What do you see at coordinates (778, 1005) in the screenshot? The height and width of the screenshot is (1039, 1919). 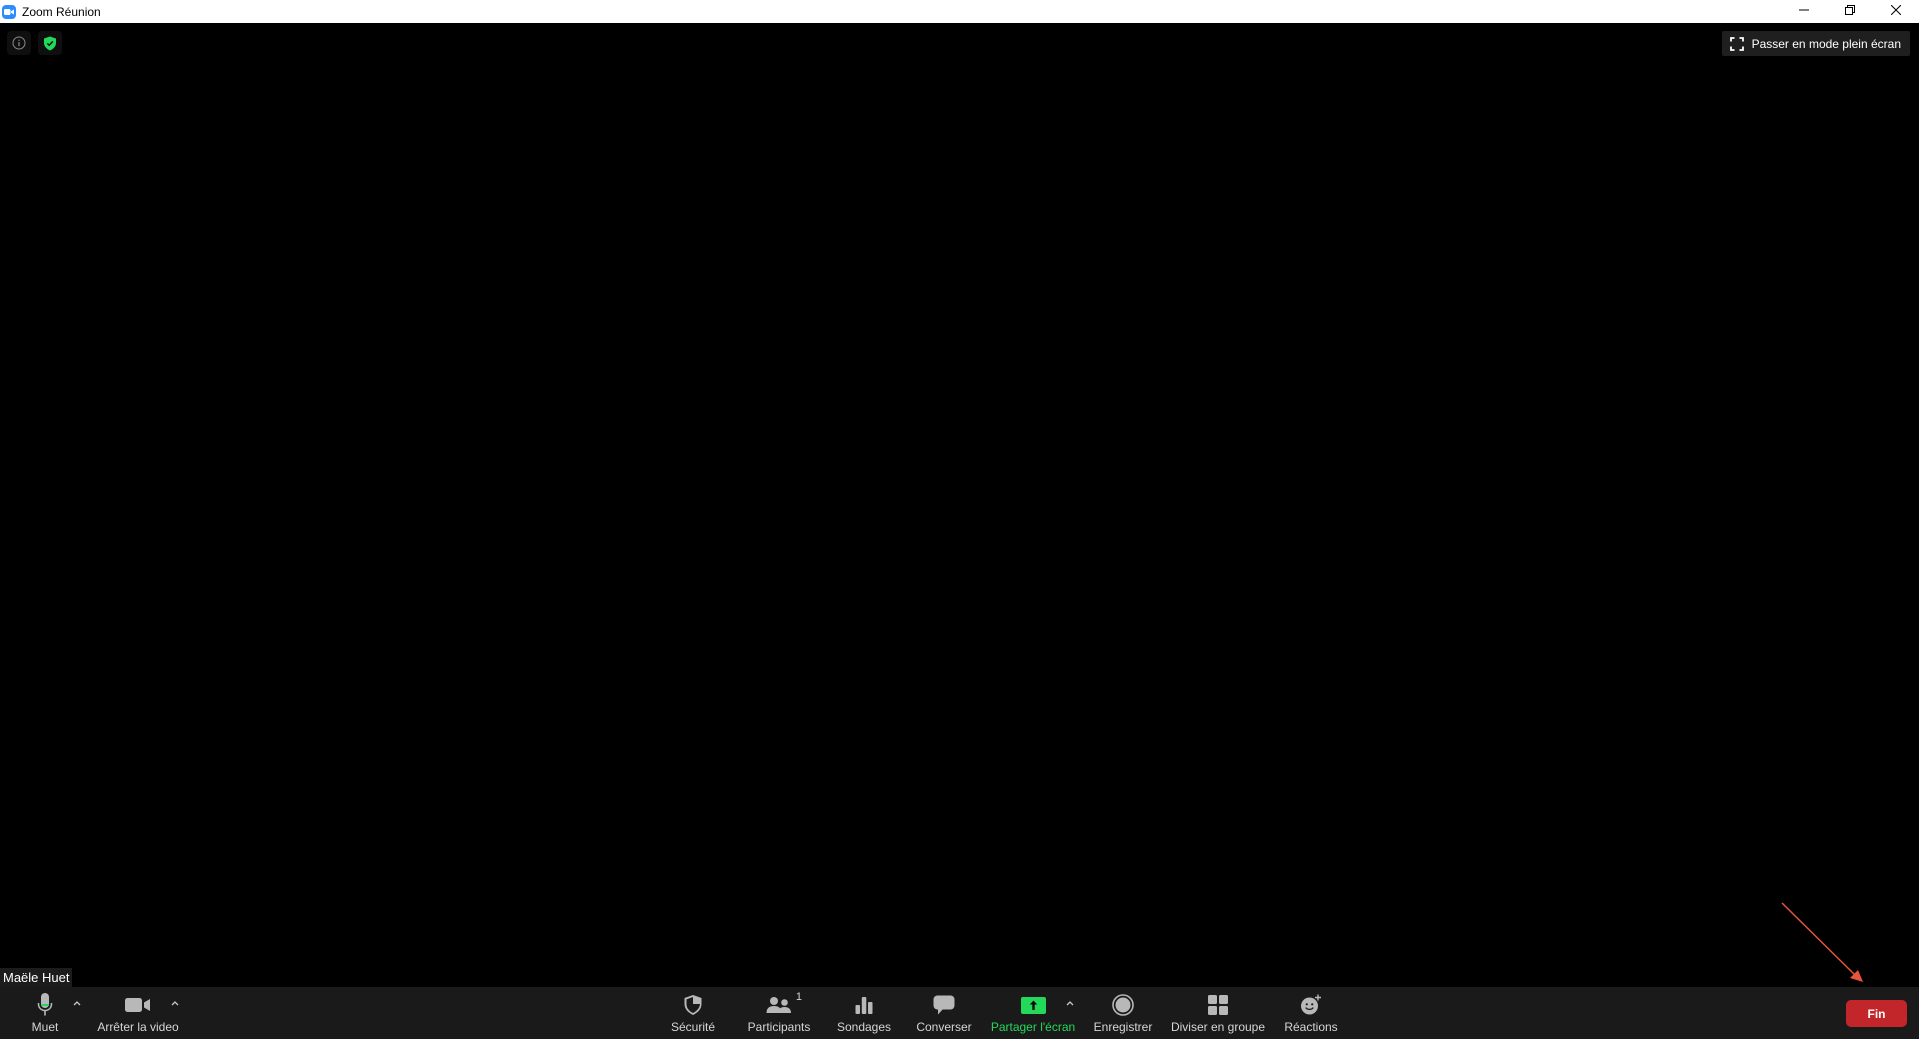 I see `participants-icon` at bounding box center [778, 1005].